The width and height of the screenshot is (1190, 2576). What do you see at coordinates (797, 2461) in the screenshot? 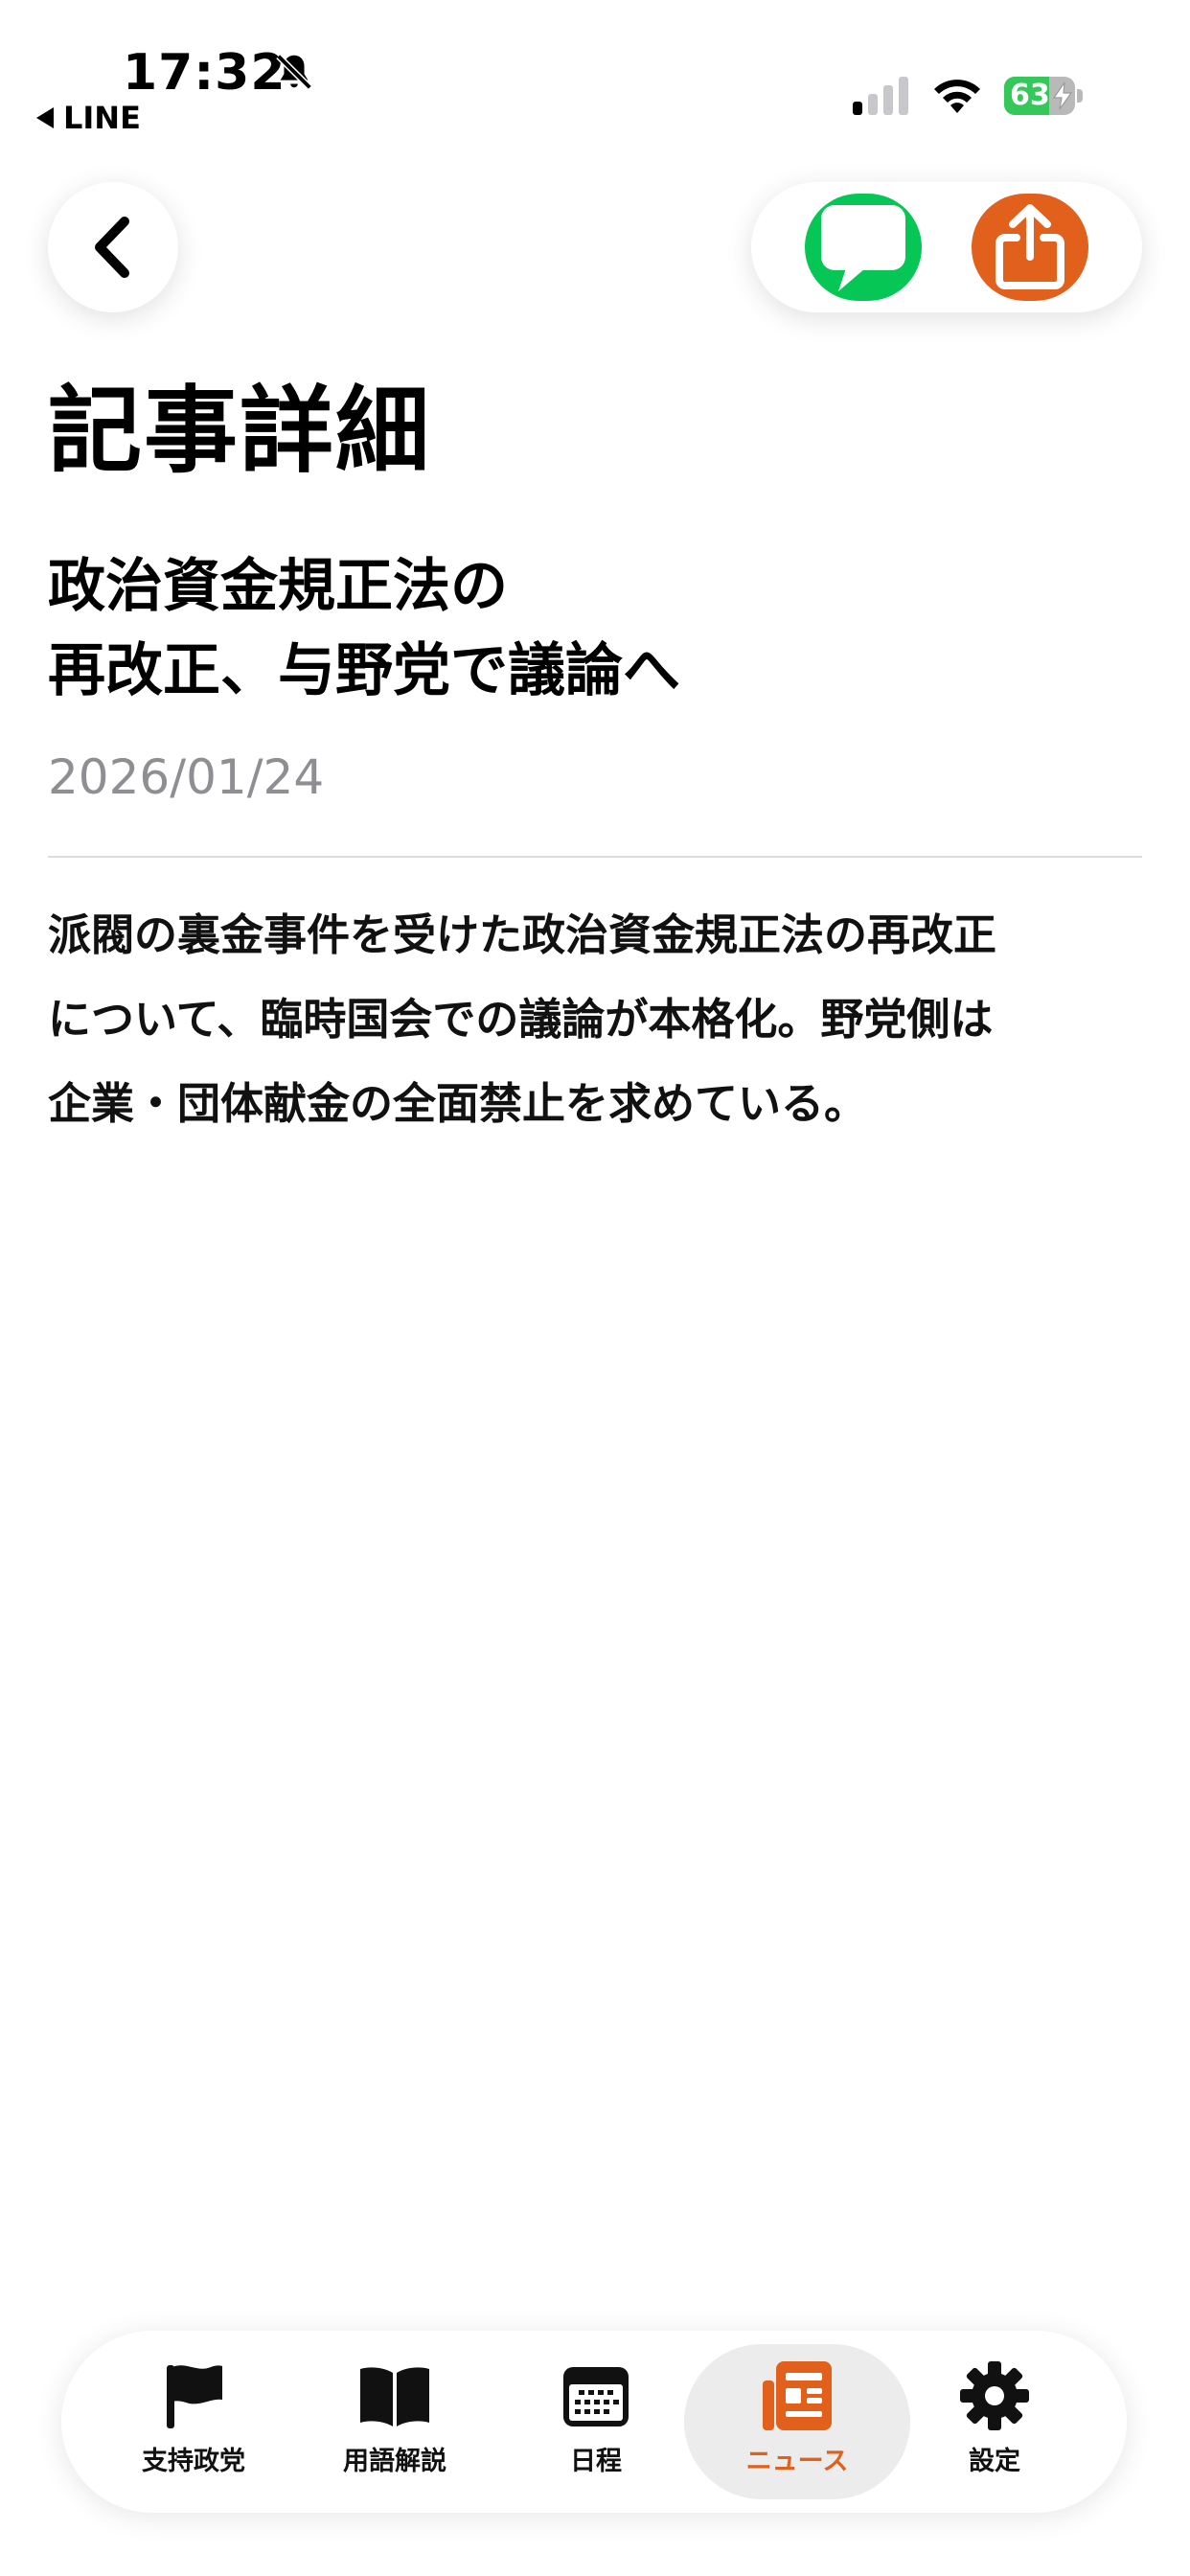
I see `tab-label: ニュース` at bounding box center [797, 2461].